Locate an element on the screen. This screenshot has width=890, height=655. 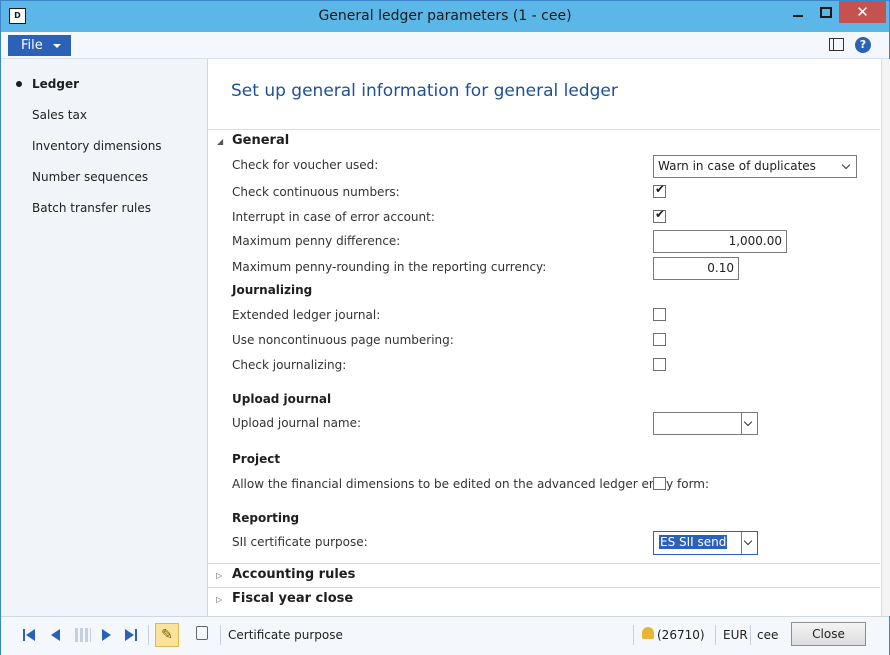
nav-item-number-sequences: Number sequences is located at coordinates (90, 177).